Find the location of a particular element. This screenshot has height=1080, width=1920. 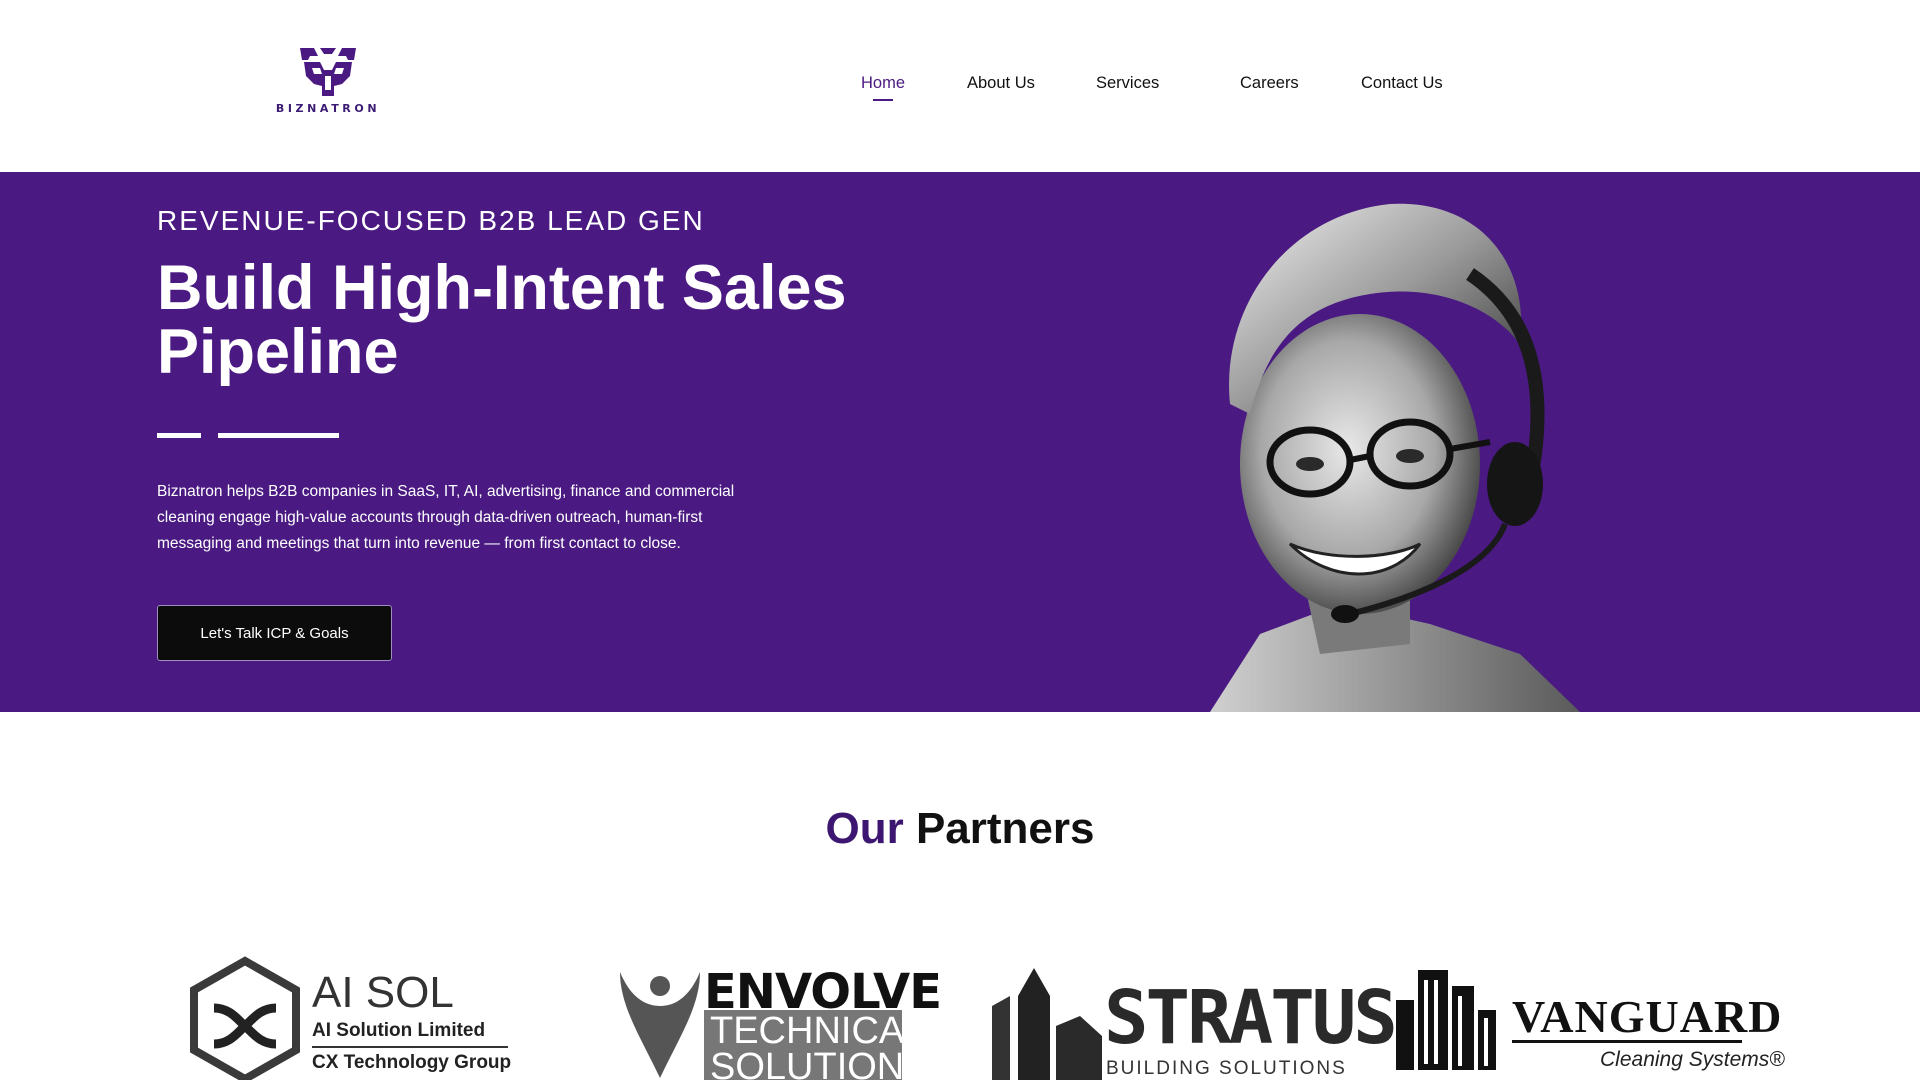

nav-home: Home is located at coordinates (883, 87).